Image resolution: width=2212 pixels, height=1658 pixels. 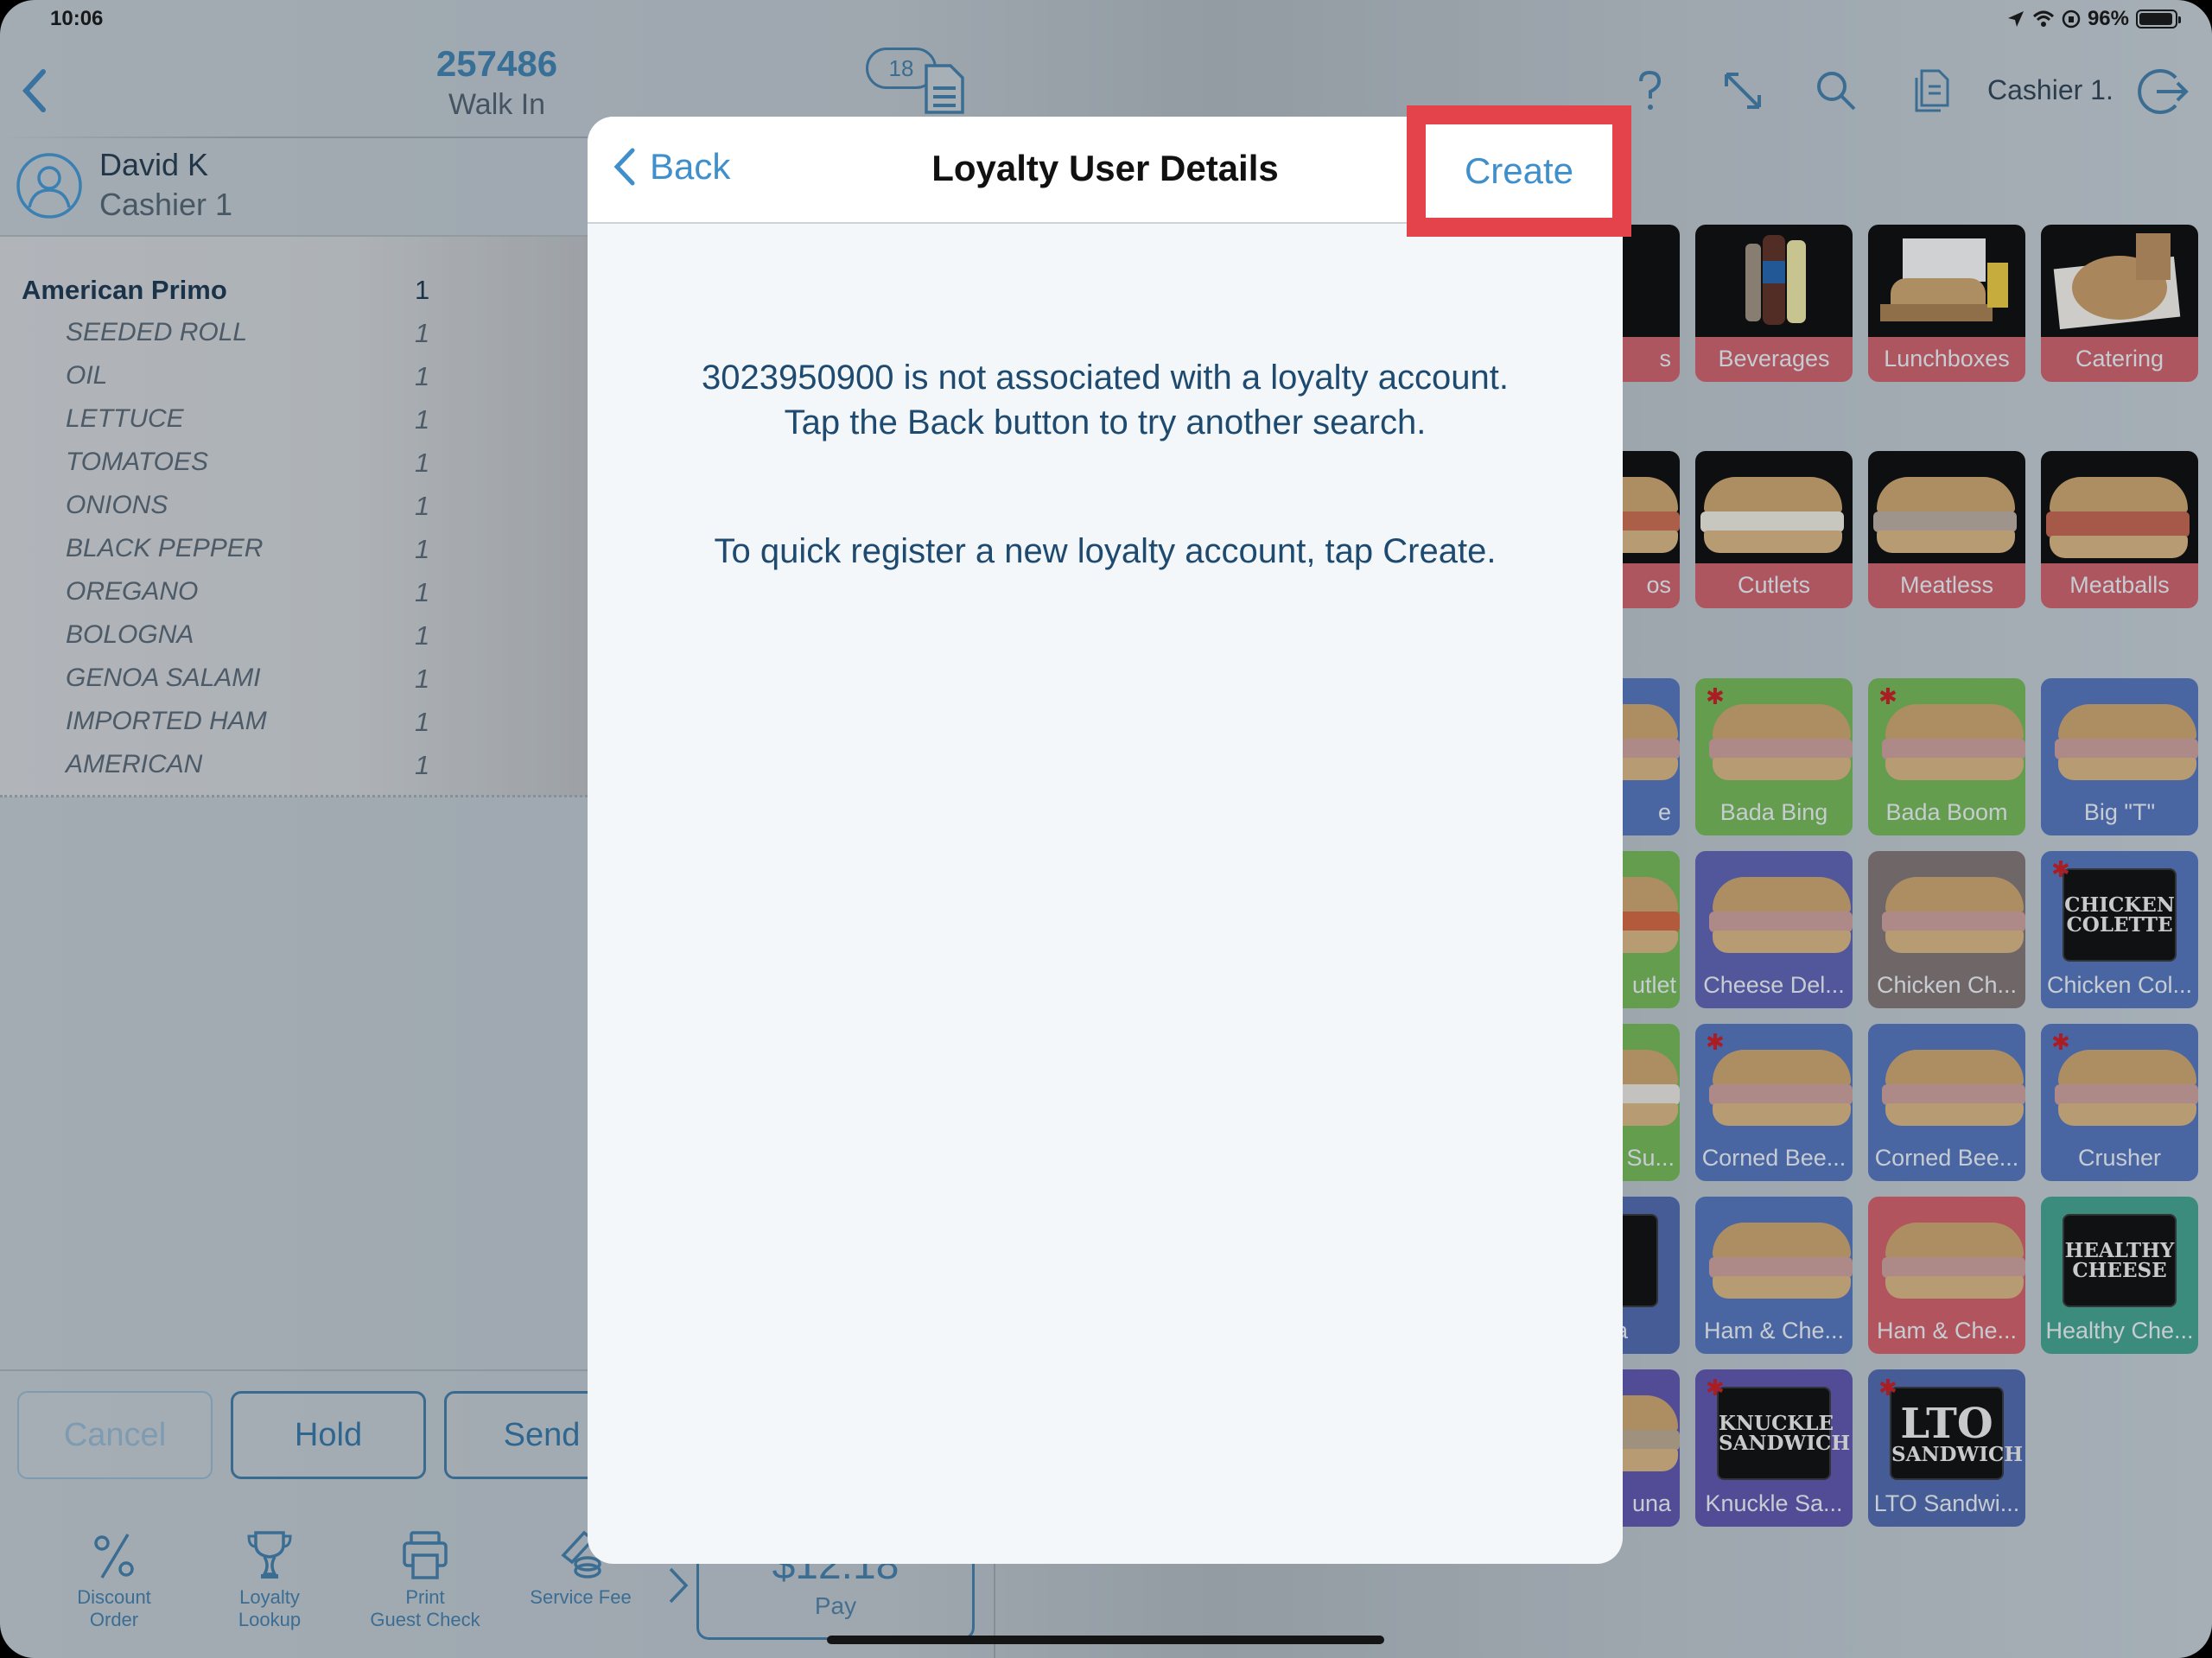 I want to click on category-tile-catering: Catering, so click(x=2119, y=303).